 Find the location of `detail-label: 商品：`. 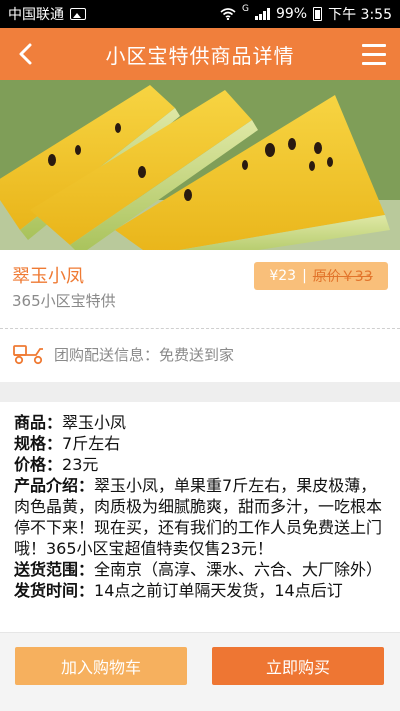

detail-label: 商品： is located at coordinates (38, 422).